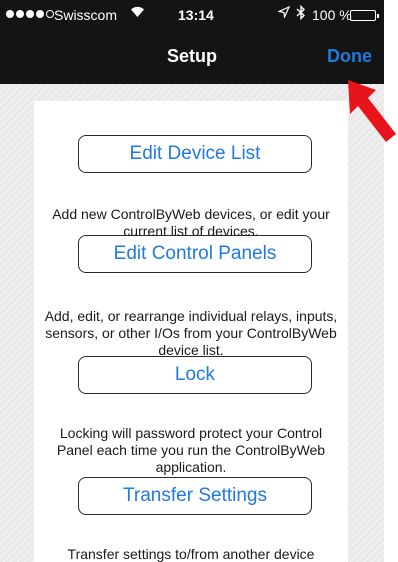  What do you see at coordinates (195, 496) in the screenshot?
I see `transfer-settings-button: Transfer Settings` at bounding box center [195, 496].